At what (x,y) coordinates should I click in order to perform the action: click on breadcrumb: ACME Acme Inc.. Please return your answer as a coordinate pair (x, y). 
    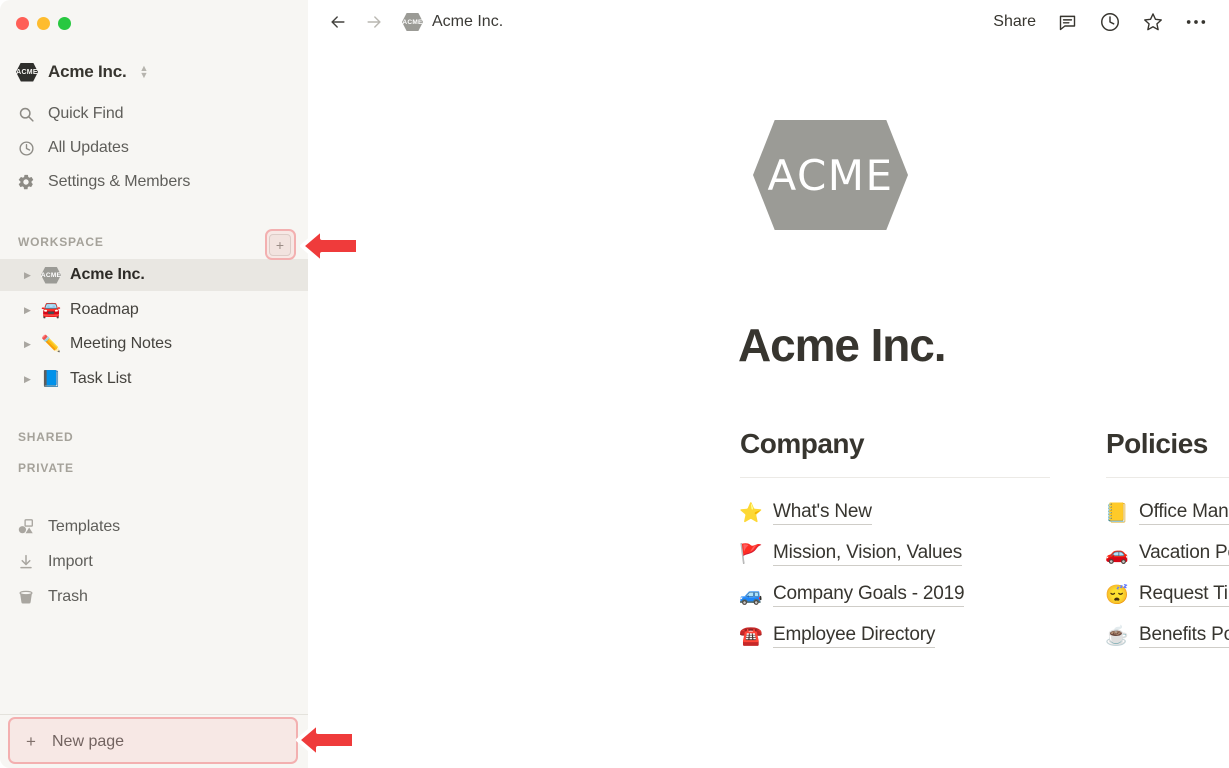
    Looking at the image, I should click on (452, 22).